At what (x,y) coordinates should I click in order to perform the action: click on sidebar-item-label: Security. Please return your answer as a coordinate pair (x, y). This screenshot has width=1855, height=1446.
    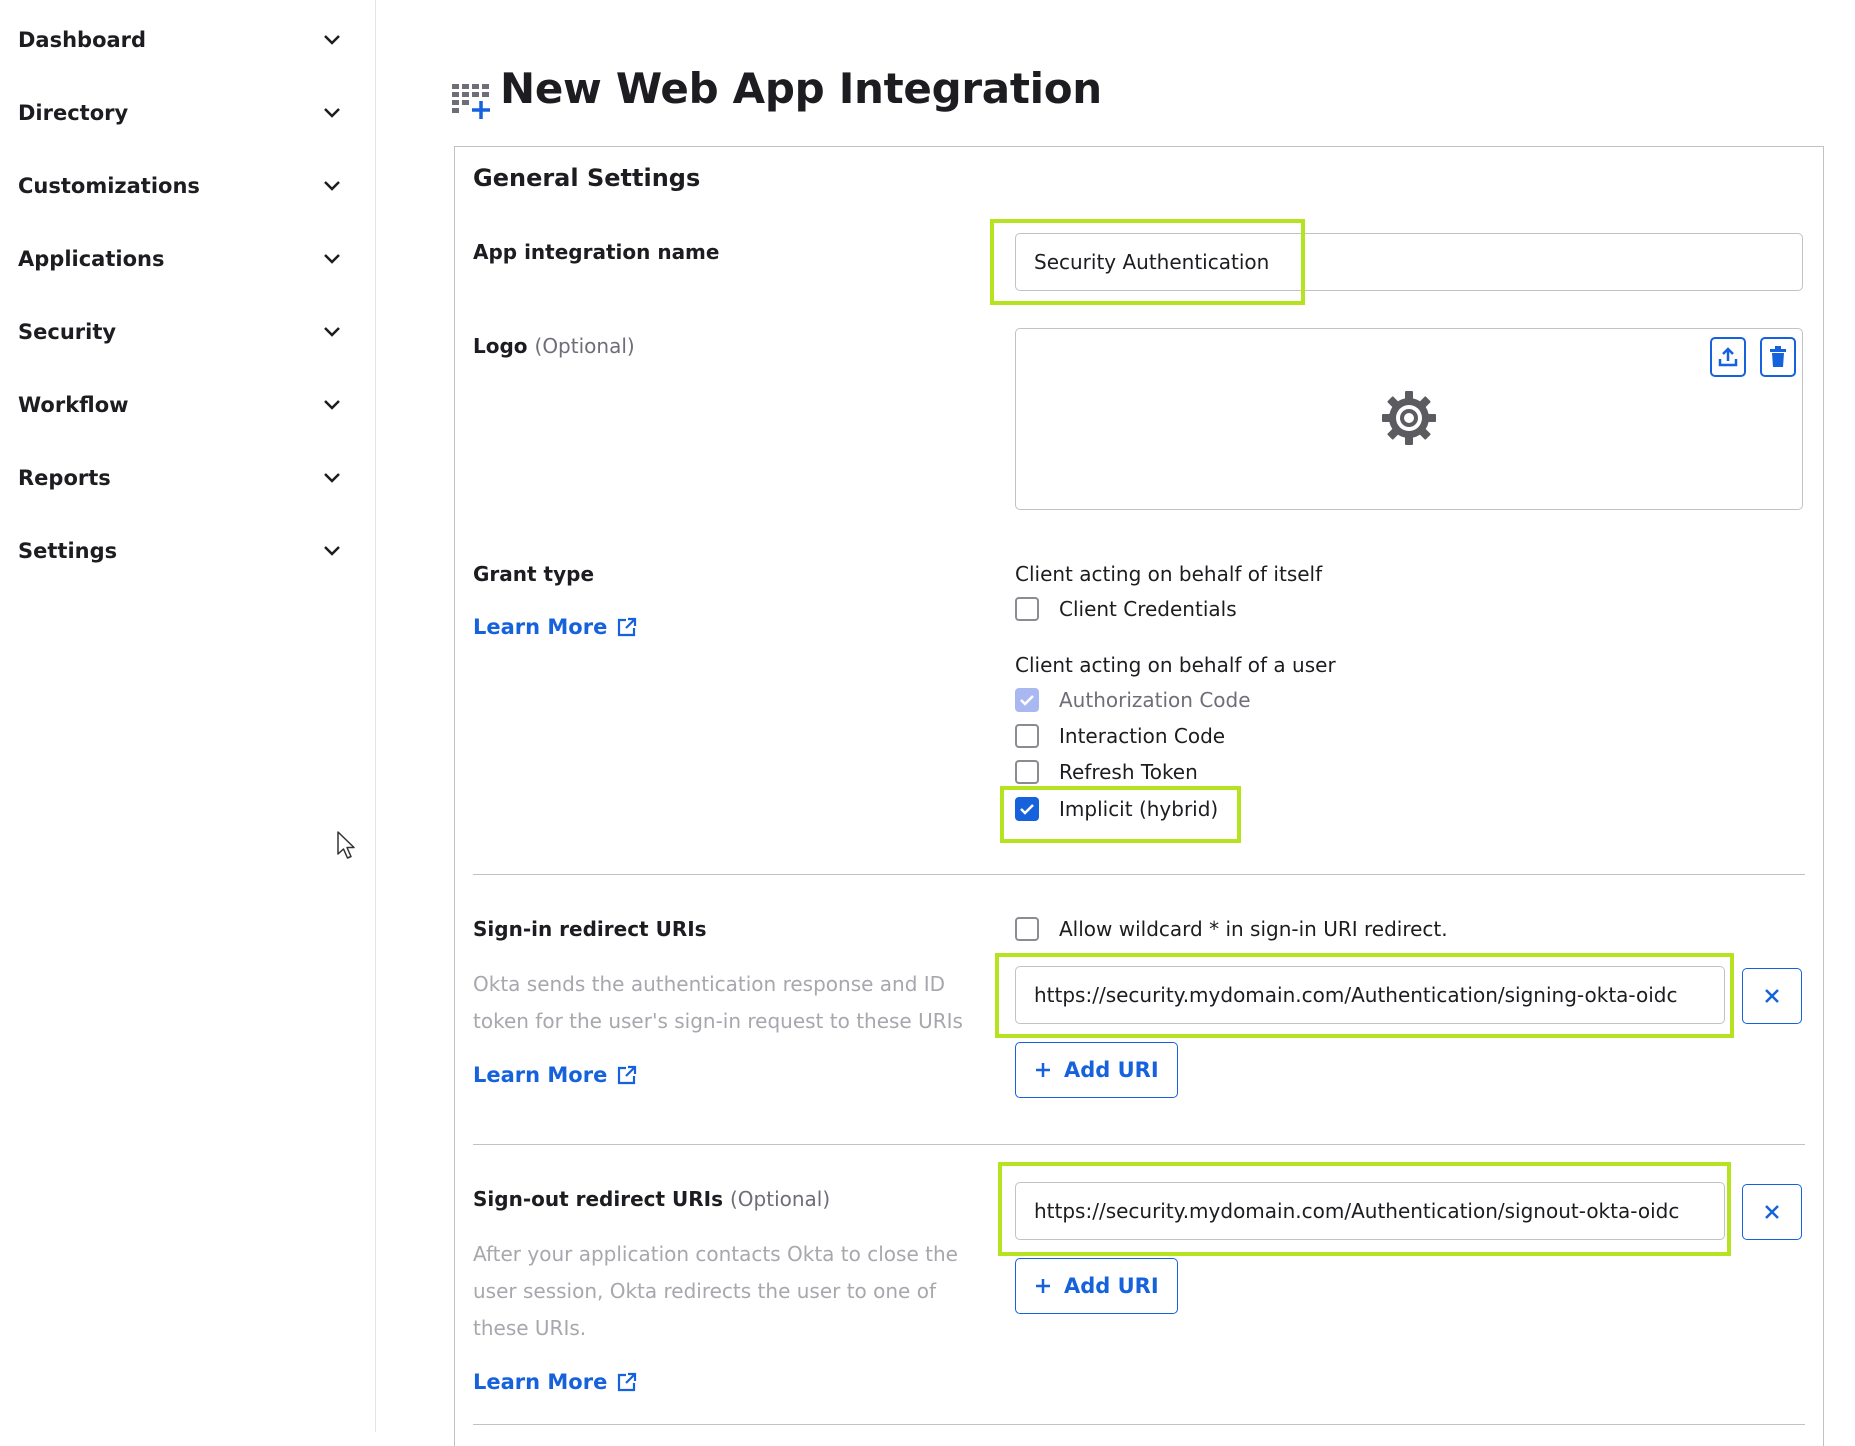
    Looking at the image, I should click on (67, 332).